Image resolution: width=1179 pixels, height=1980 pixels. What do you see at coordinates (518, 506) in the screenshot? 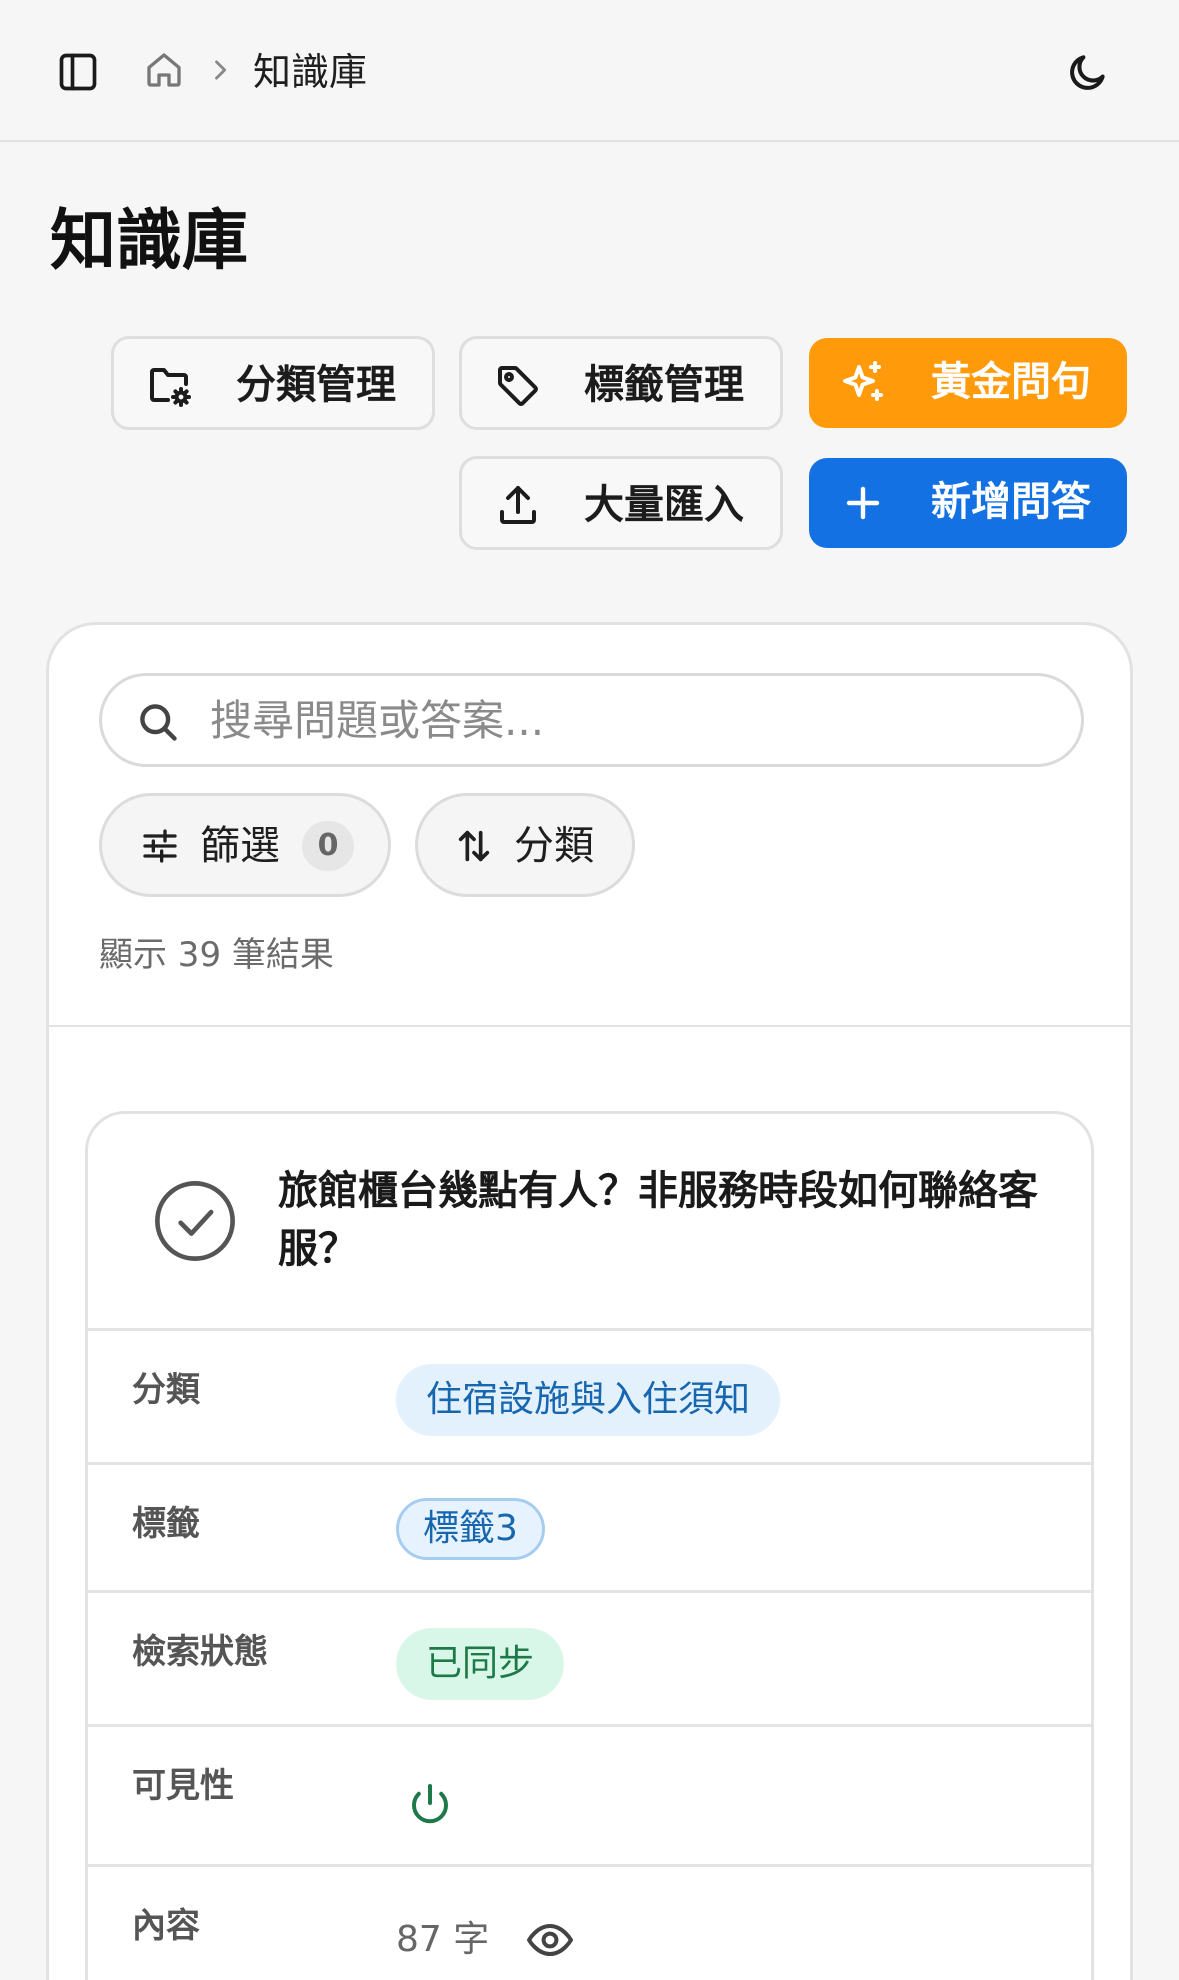
I see `upload-icon` at bounding box center [518, 506].